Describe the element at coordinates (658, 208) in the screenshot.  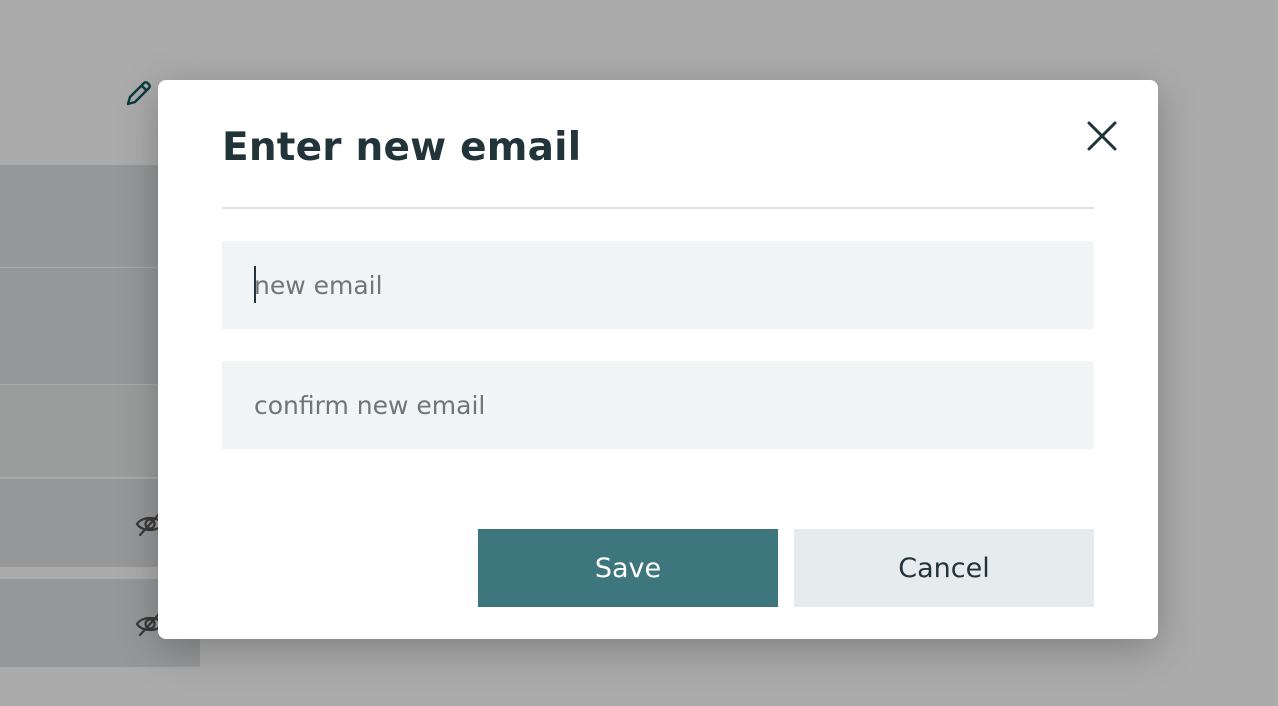
I see `title-divider` at that location.